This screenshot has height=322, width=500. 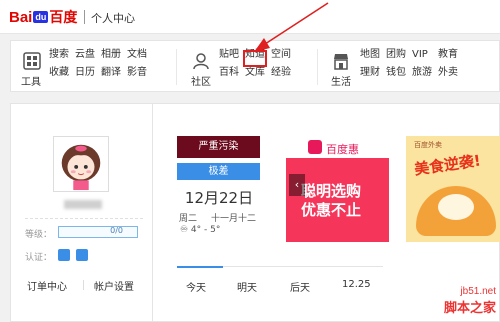 I want to click on nav-item: 文档, so click(x=137, y=55).